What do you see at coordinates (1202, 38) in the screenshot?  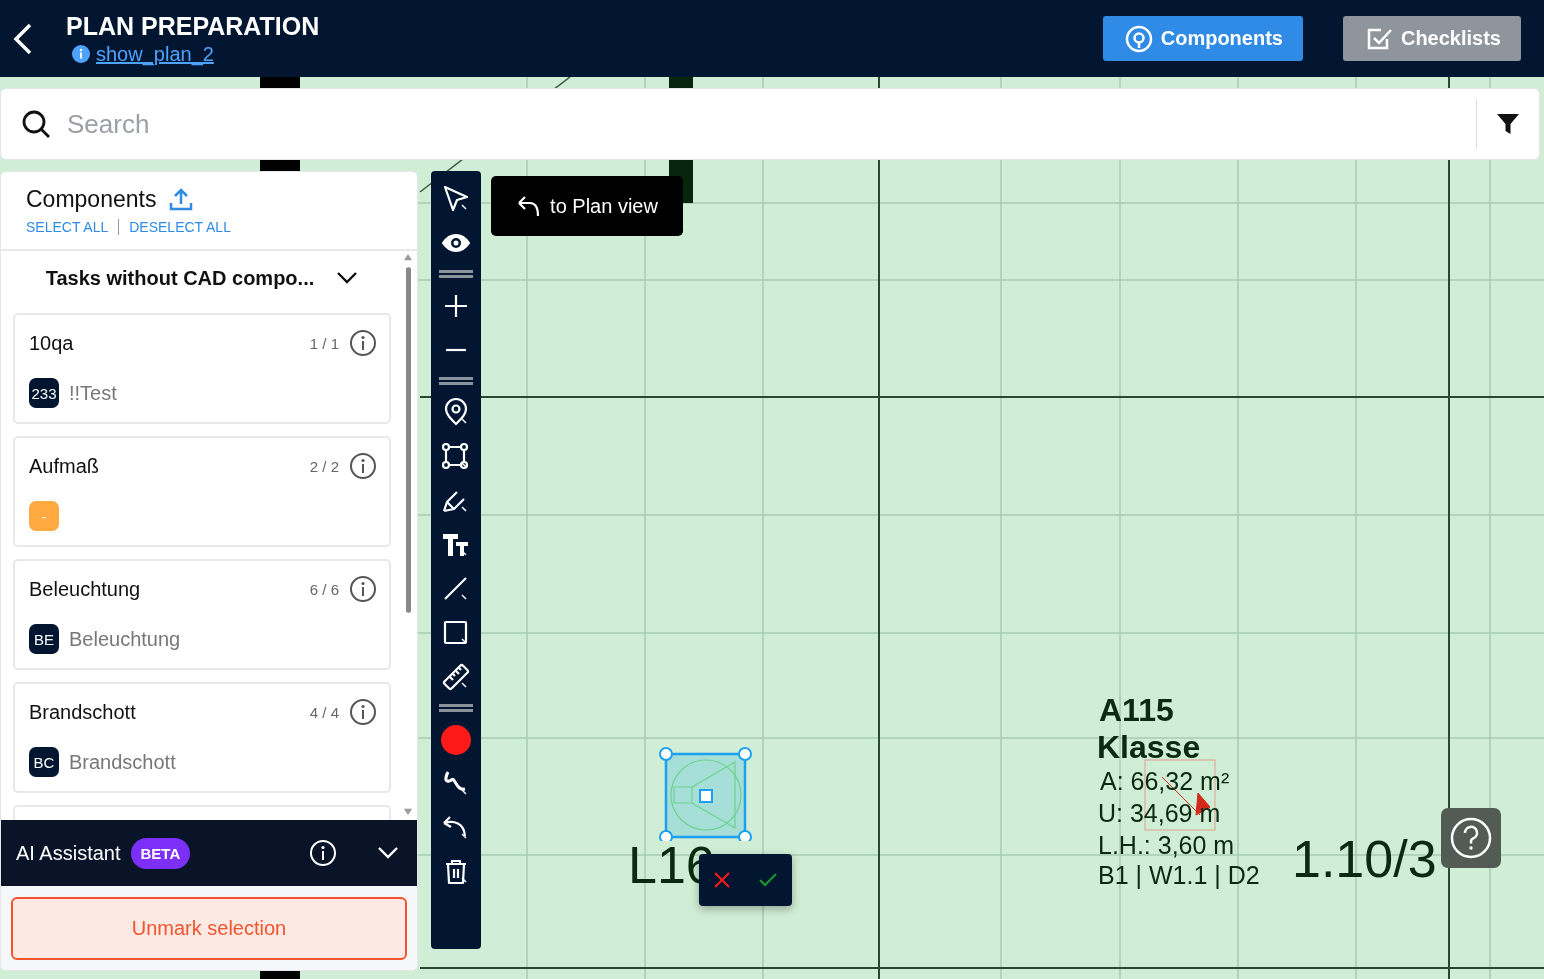 I see `components-button: Components` at bounding box center [1202, 38].